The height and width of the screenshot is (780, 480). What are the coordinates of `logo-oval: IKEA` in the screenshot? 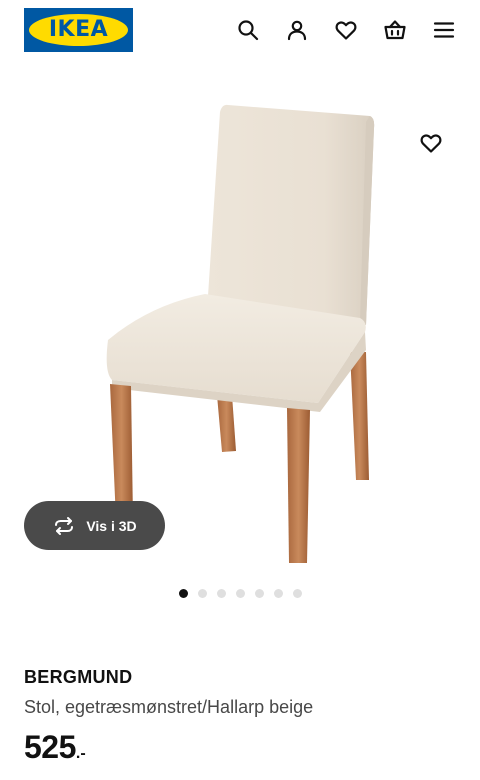 It's located at (78, 30).